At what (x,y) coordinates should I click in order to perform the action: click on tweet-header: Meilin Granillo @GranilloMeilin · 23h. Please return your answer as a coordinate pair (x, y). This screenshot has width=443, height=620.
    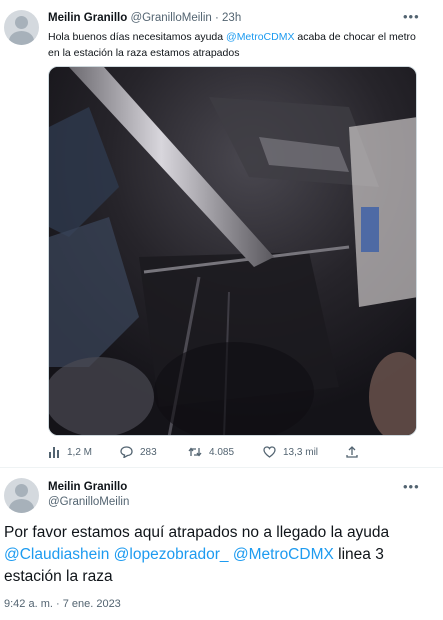
    Looking at the image, I should click on (144, 18).